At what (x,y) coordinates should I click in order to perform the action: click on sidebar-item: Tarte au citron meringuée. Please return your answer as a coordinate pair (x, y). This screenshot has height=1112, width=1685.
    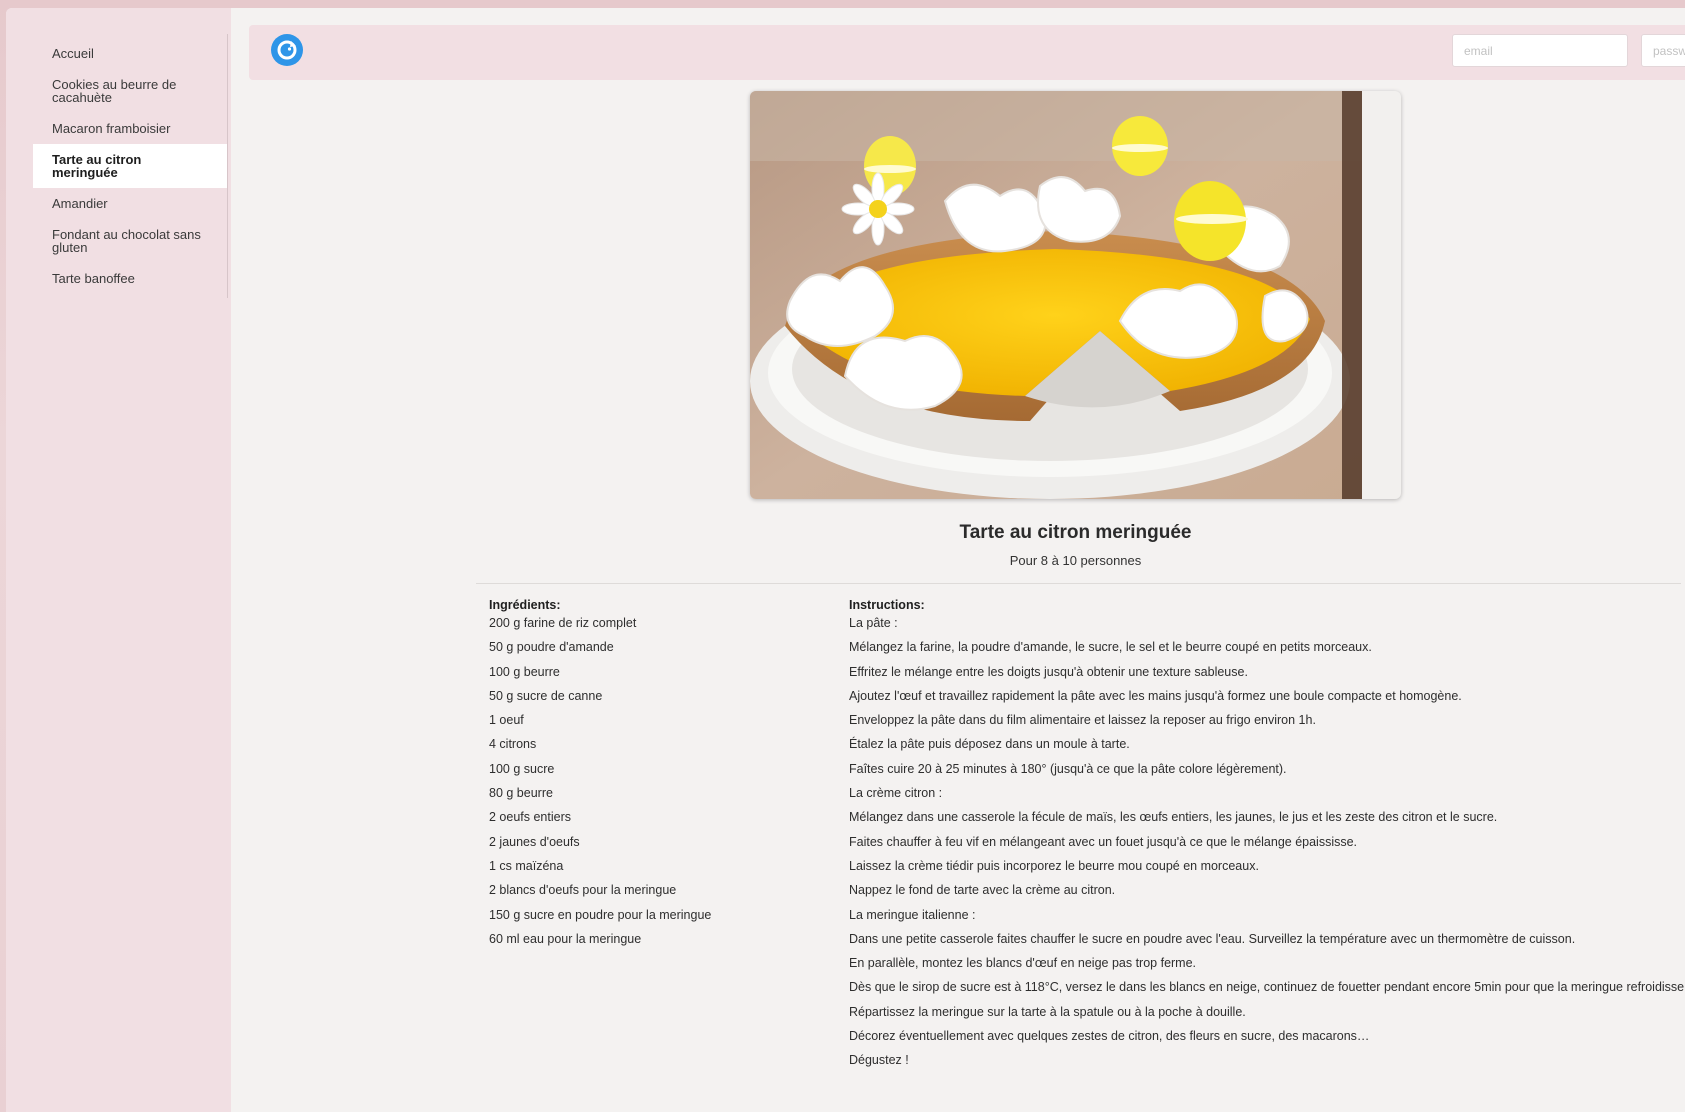
    Looking at the image, I should click on (130, 166).